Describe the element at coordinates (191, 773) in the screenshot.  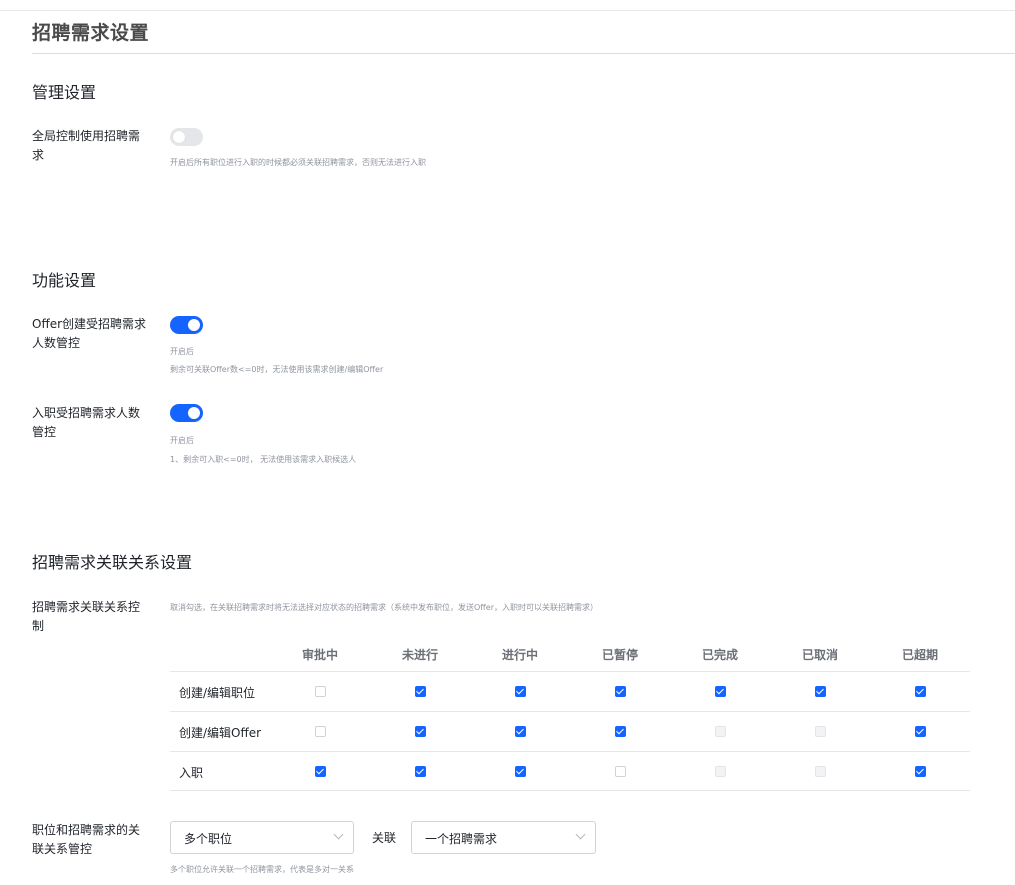
I see `matrix-row-label: 入职` at that location.